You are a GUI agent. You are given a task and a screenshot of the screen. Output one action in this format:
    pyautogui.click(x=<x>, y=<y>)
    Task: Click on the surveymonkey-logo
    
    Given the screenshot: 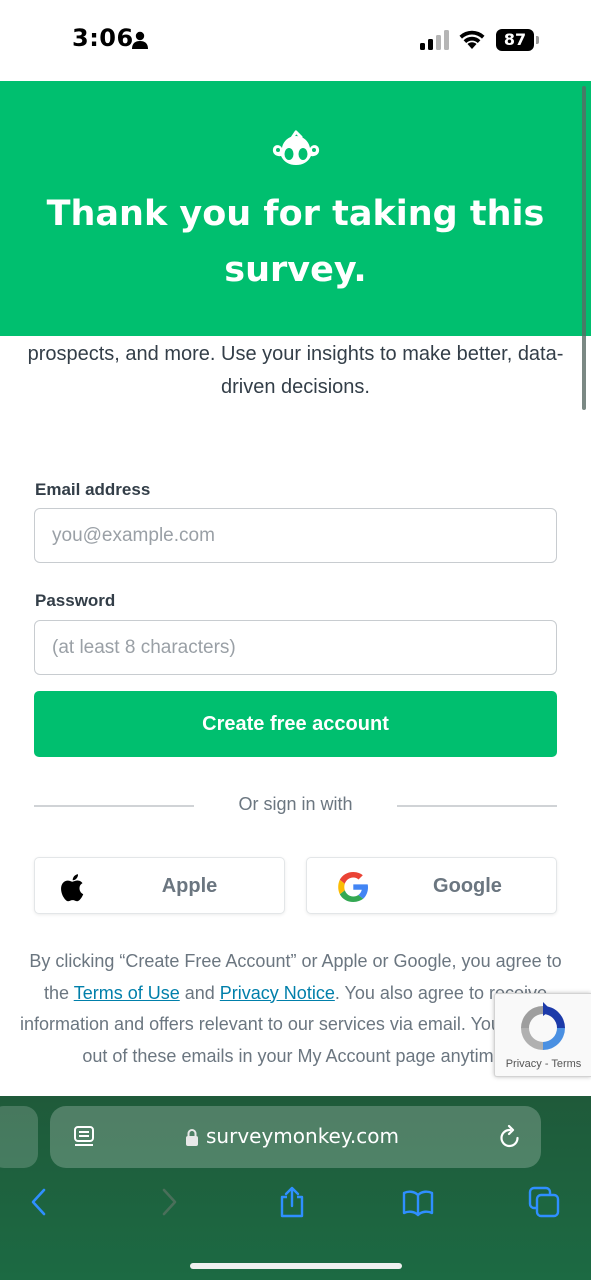 What is the action you would take?
    pyautogui.click(x=296, y=147)
    